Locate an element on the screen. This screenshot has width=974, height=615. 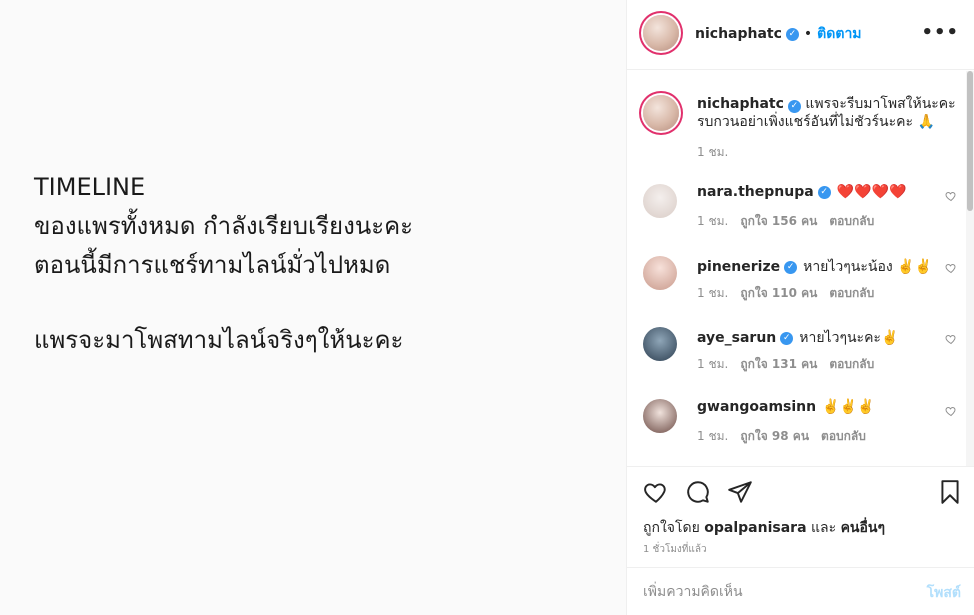
post-text-line-2: ของแพรทั้งหมด กำลังเรียบเรียงนะคะ is located at coordinates (224, 226).